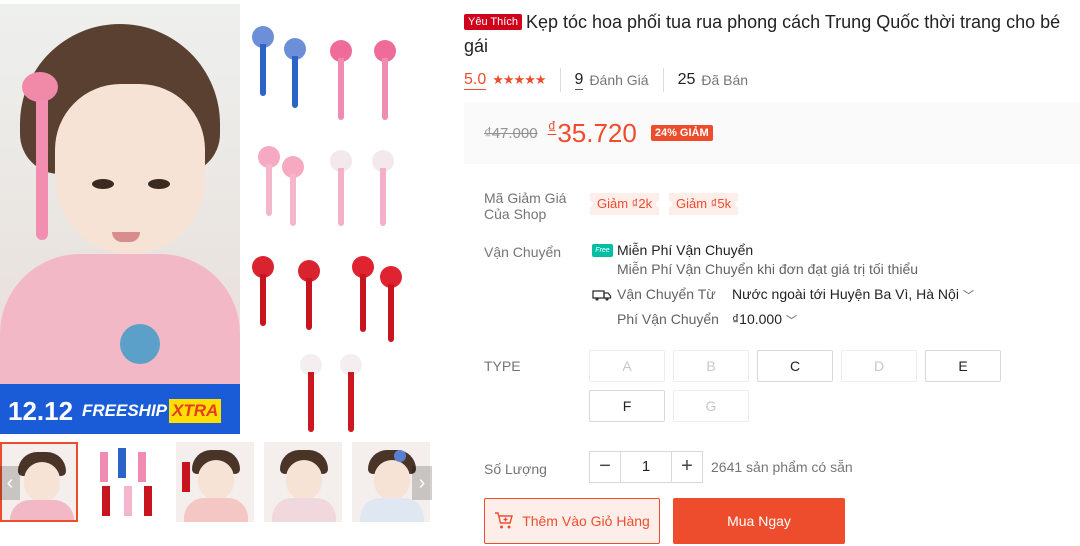 This screenshot has width=1080, height=546. What do you see at coordinates (552, 127) in the screenshot?
I see `currency-symbol: ₫` at bounding box center [552, 127].